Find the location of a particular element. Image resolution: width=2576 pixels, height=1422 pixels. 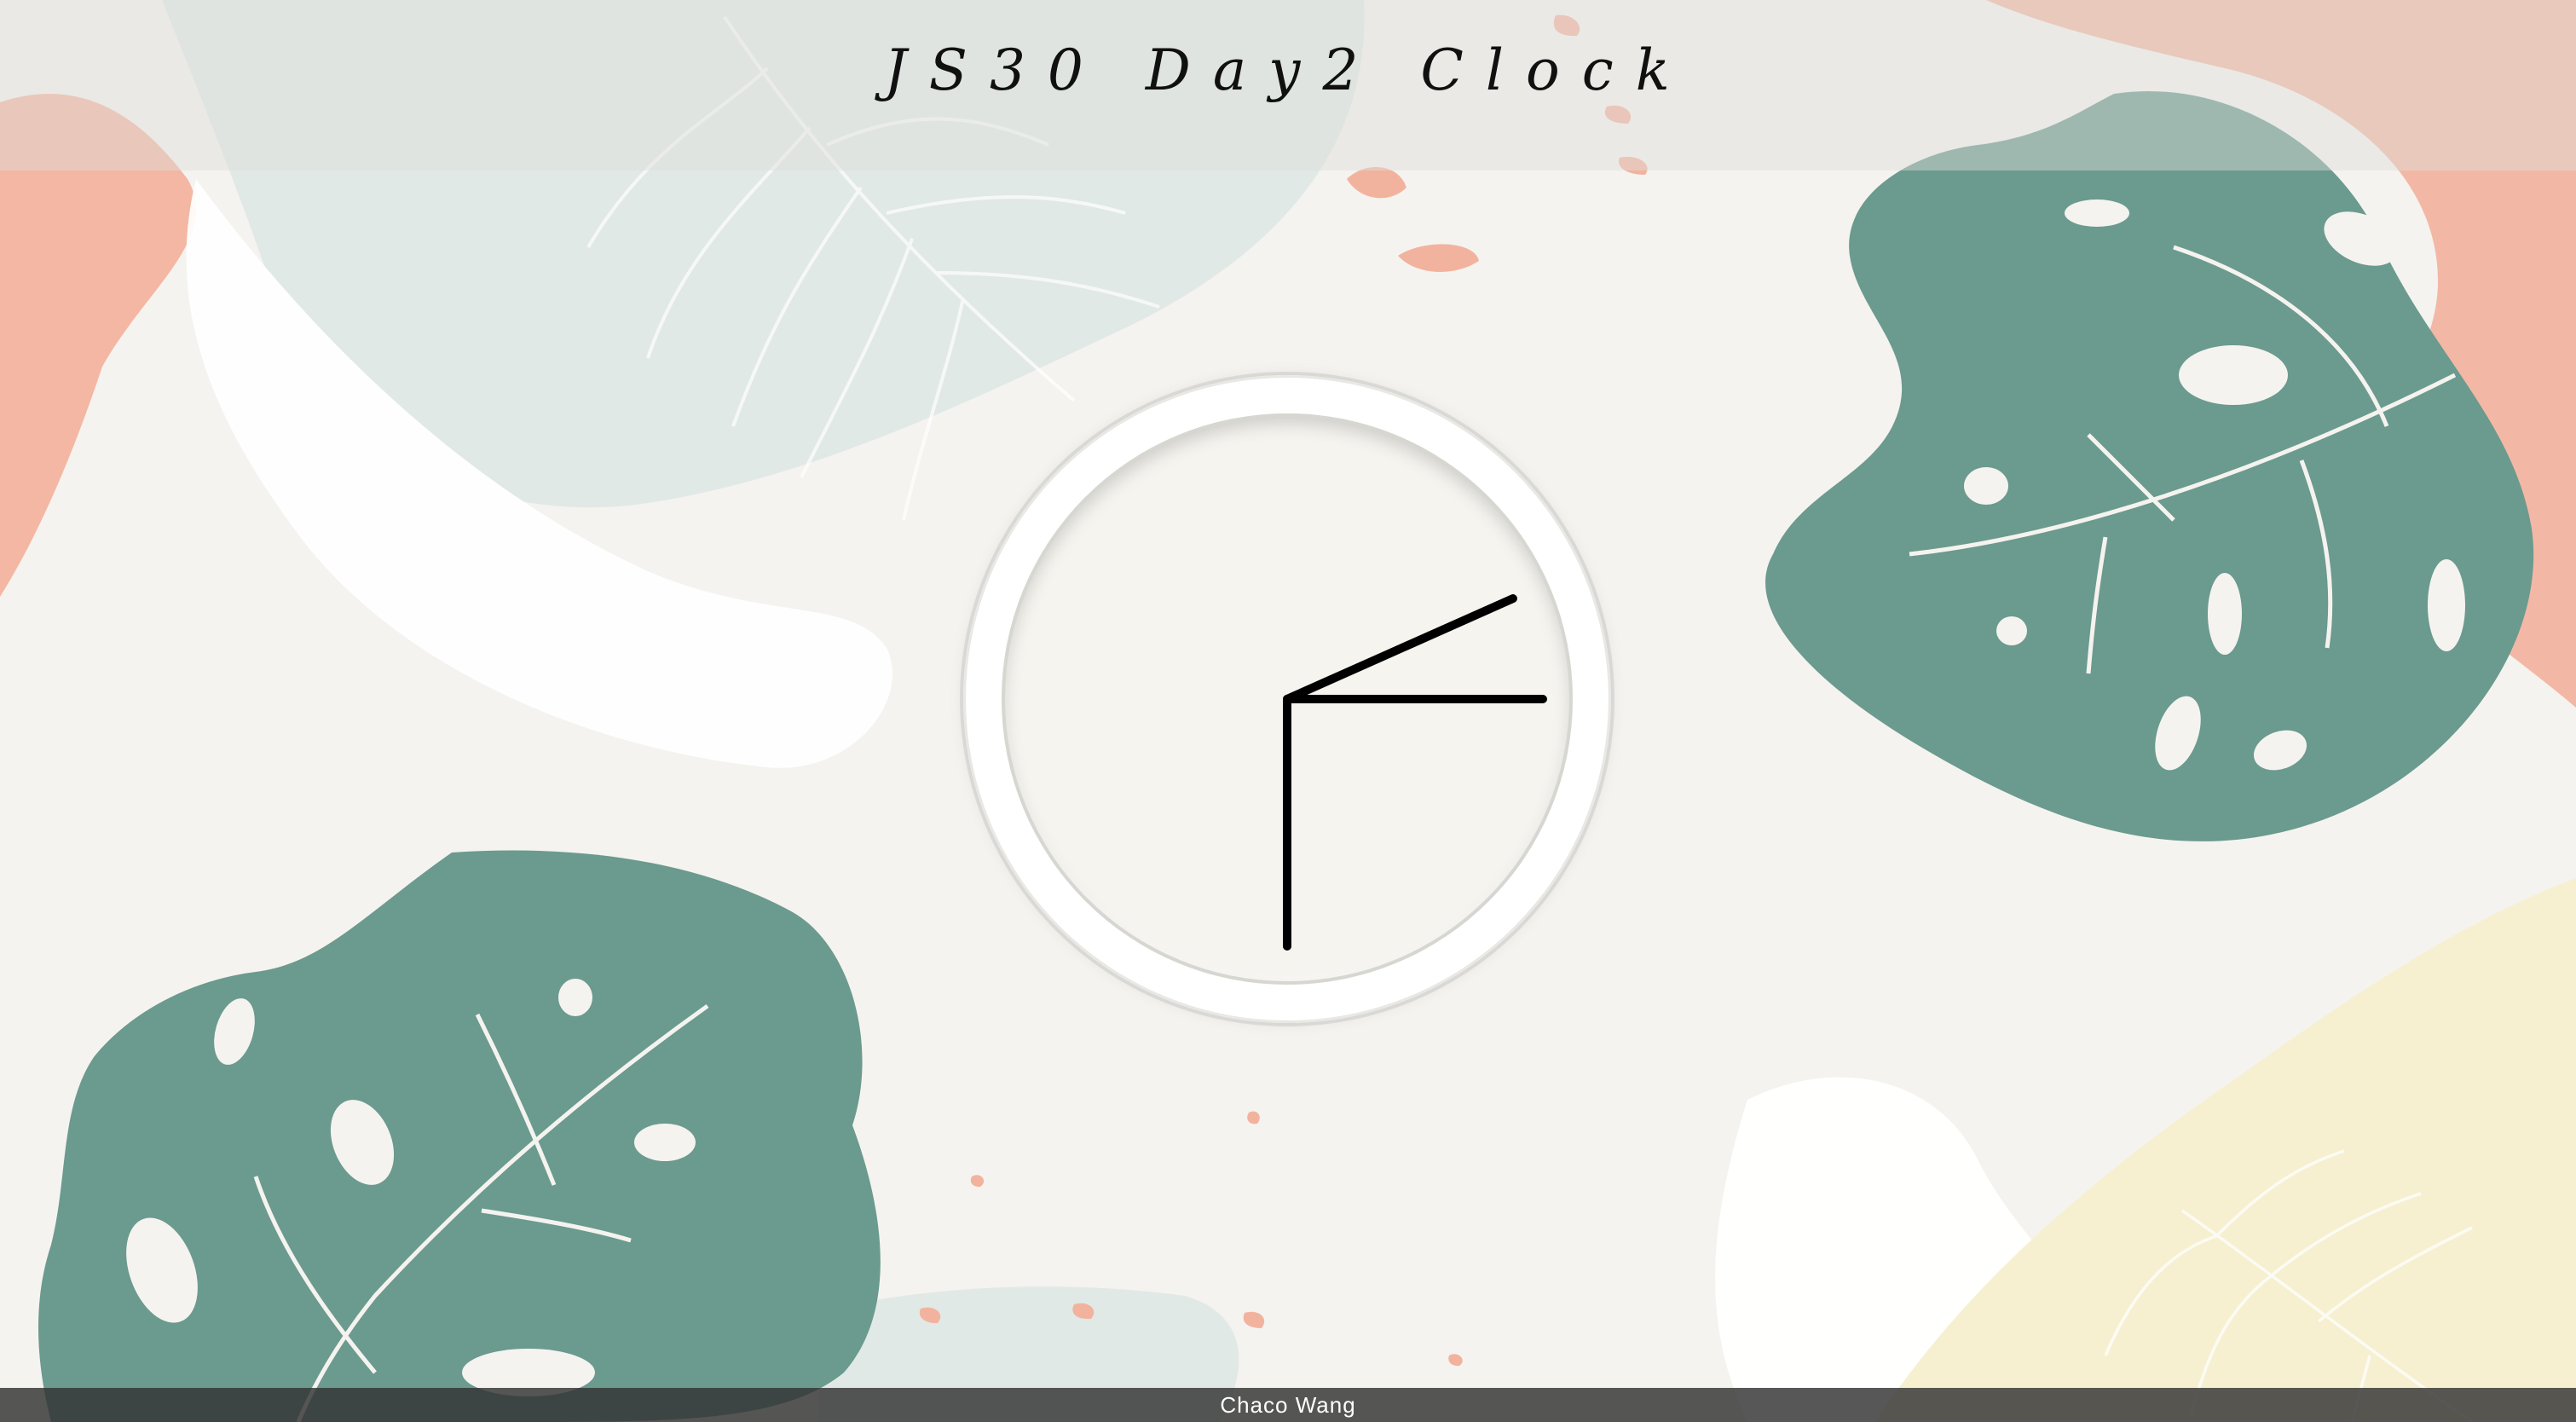

author-name: Chaco Wang is located at coordinates (1288, 1405).